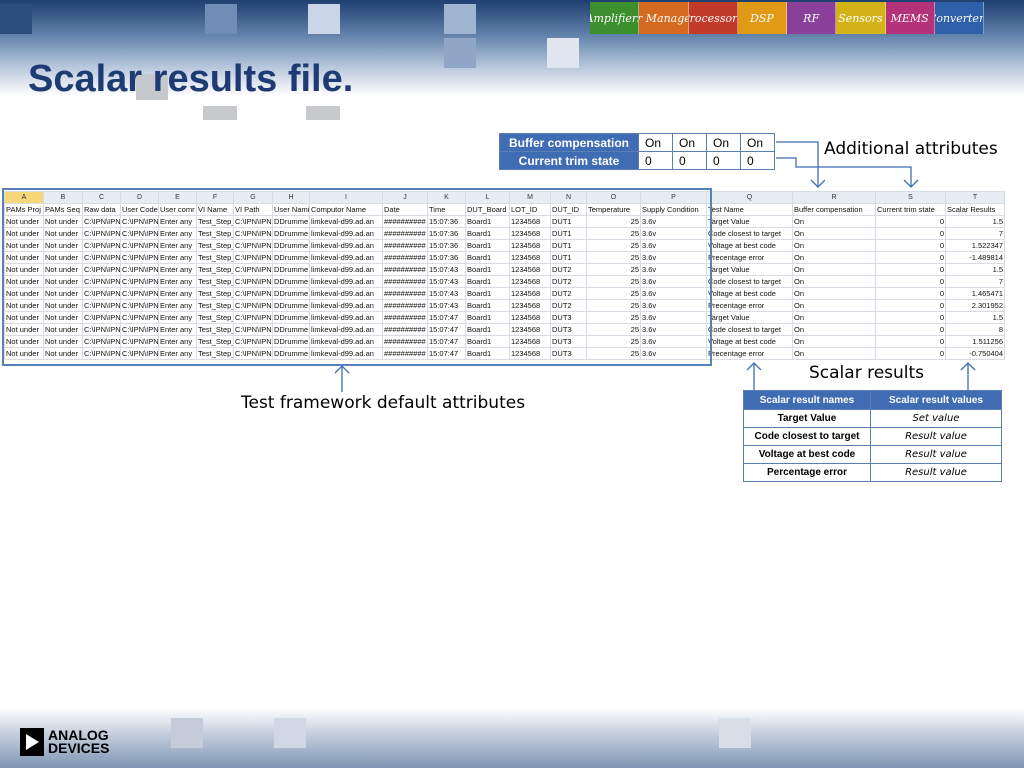 The width and height of the screenshot is (1024, 768). What do you see at coordinates (911, 149) in the screenshot?
I see `callout-additional-attributes: Additional attributes` at bounding box center [911, 149].